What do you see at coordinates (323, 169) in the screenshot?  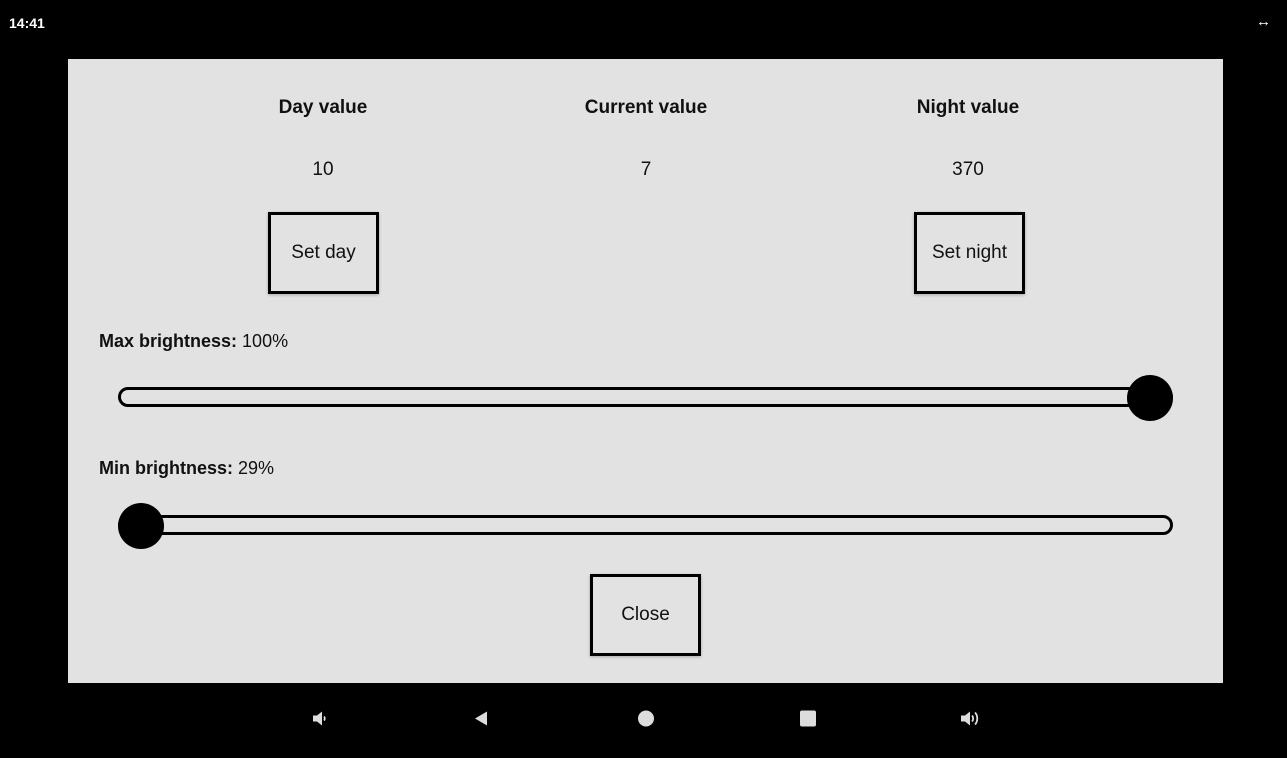 I see `day-value: 10` at bounding box center [323, 169].